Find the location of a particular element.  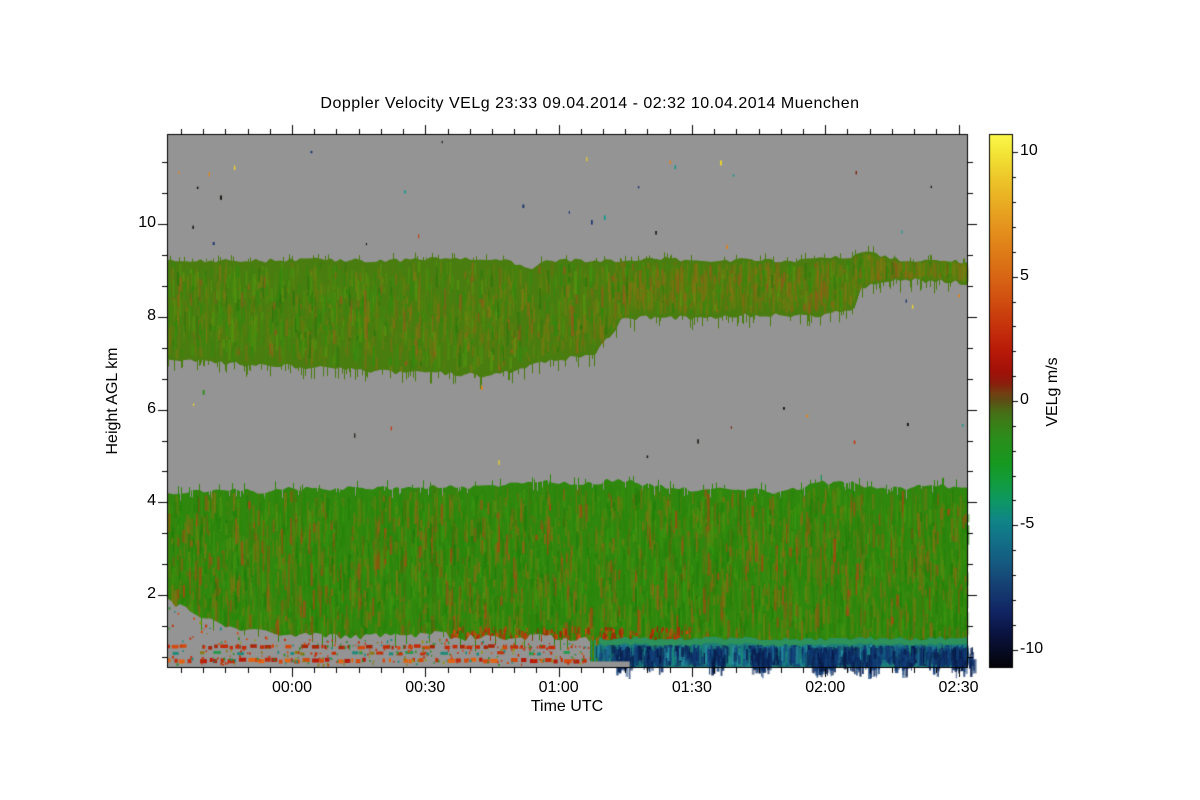

x-tick-label: 01:30 is located at coordinates (691, 687).